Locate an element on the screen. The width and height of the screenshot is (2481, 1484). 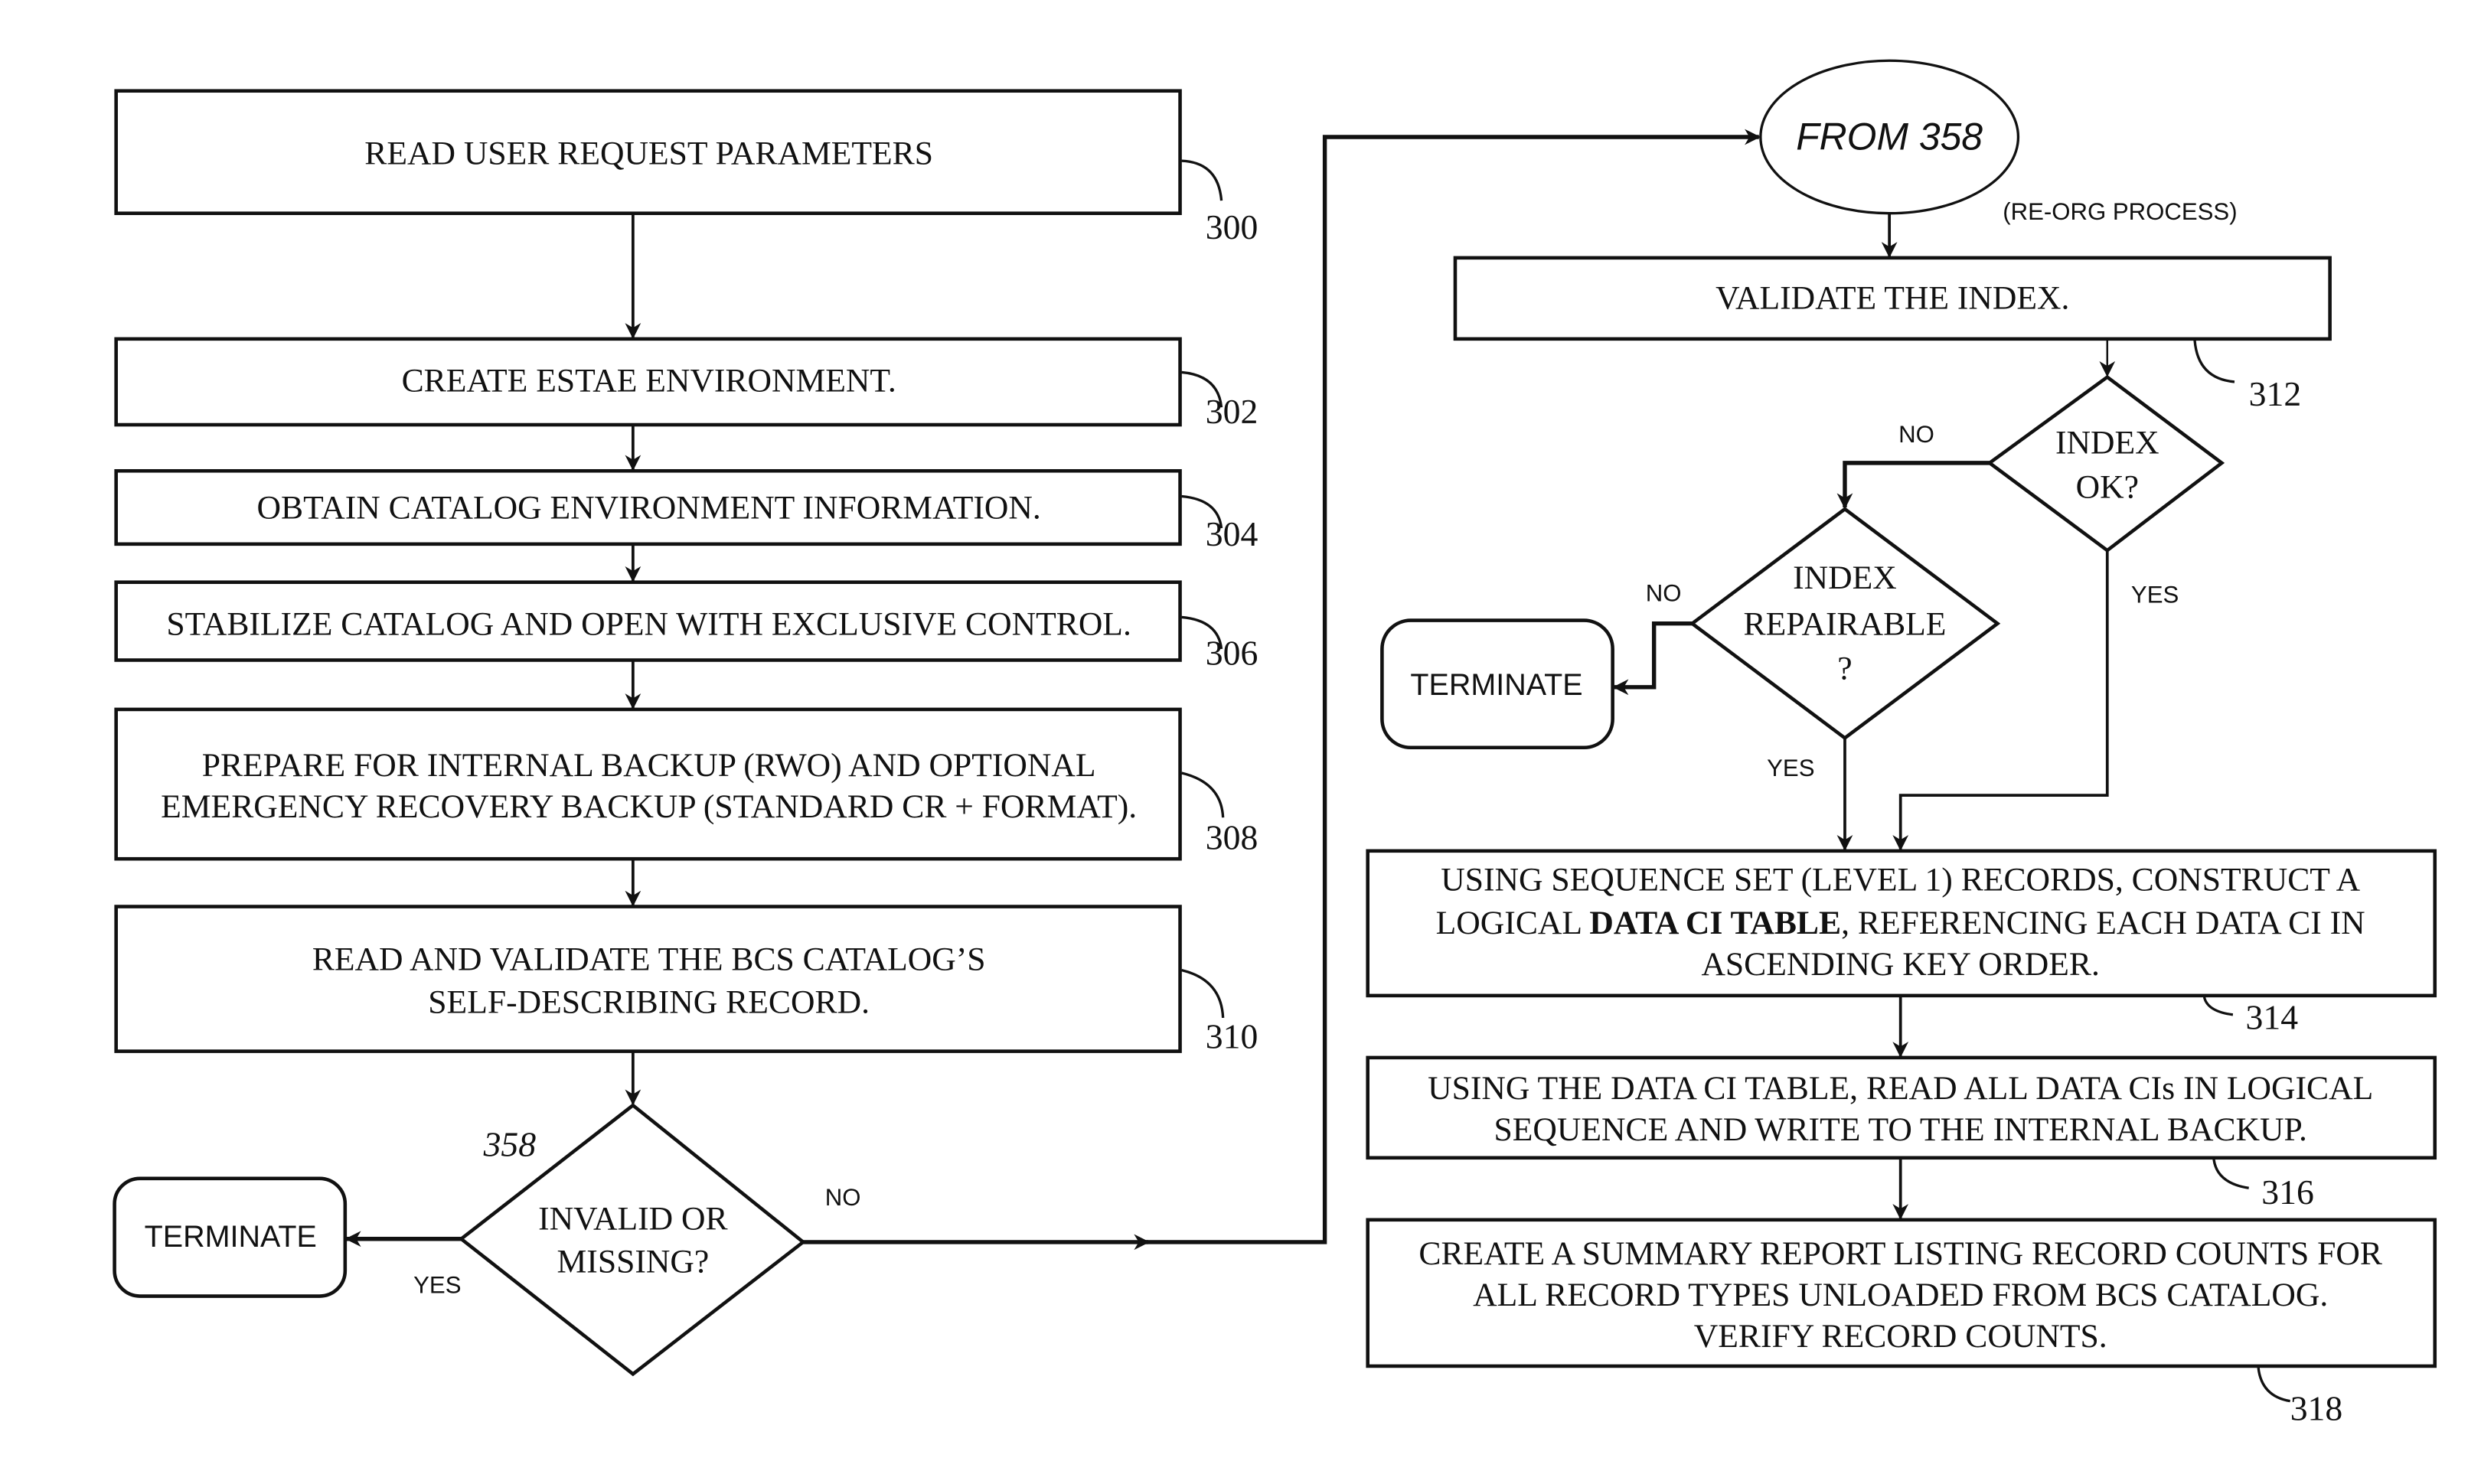
no-label-index-ok: NO is located at coordinates (1916, 434).